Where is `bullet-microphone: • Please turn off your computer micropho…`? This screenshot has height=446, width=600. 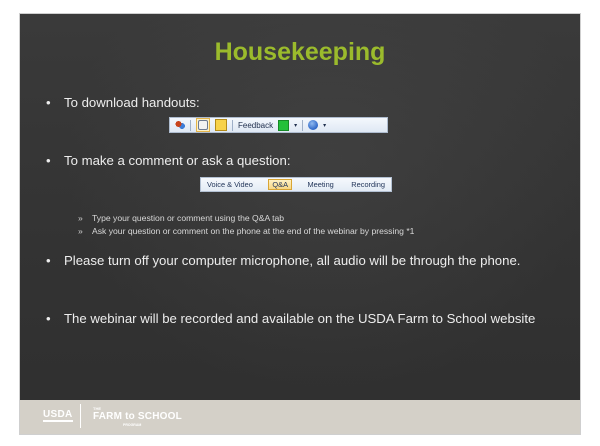
bullet-microphone: • Please turn off your computer micropho… is located at coordinates (301, 260).